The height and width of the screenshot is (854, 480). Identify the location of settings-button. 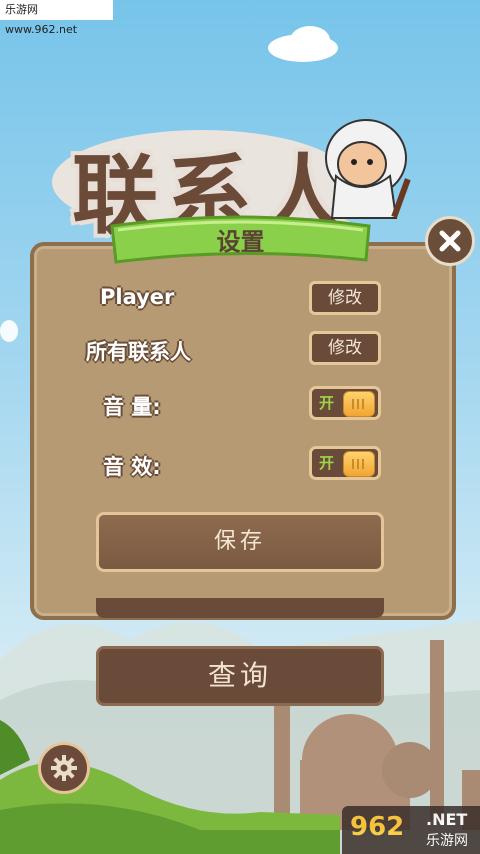
(64, 768).